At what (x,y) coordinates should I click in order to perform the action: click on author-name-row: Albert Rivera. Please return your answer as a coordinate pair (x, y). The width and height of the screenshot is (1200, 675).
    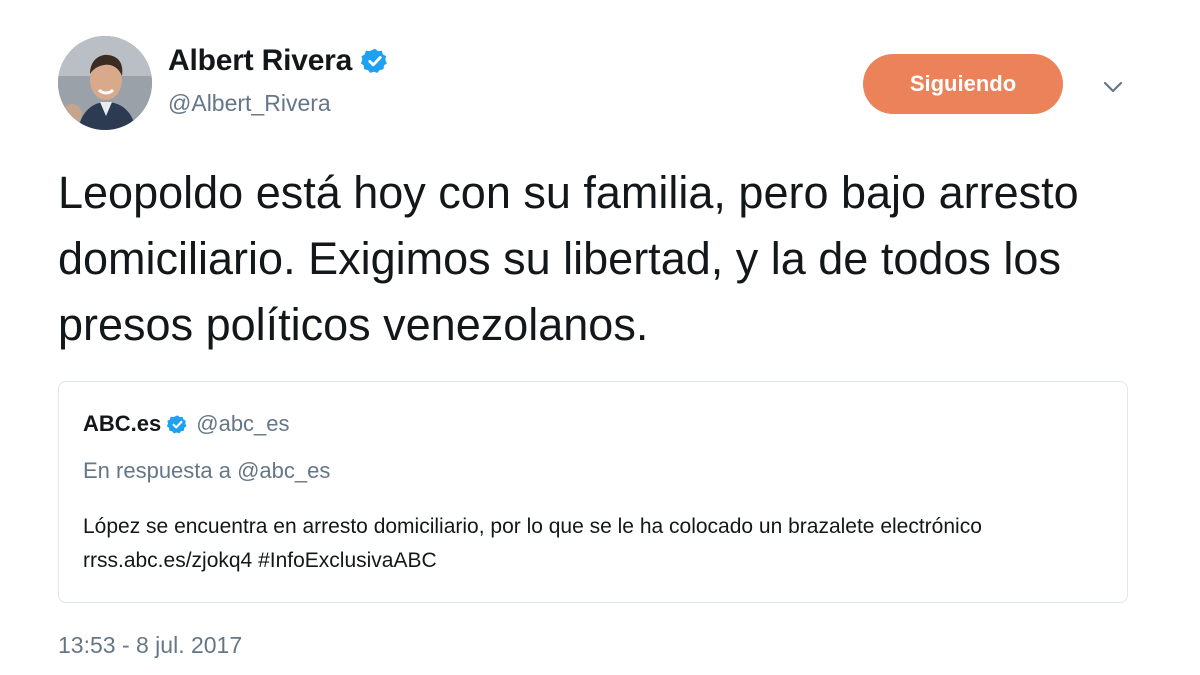
    Looking at the image, I should click on (278, 61).